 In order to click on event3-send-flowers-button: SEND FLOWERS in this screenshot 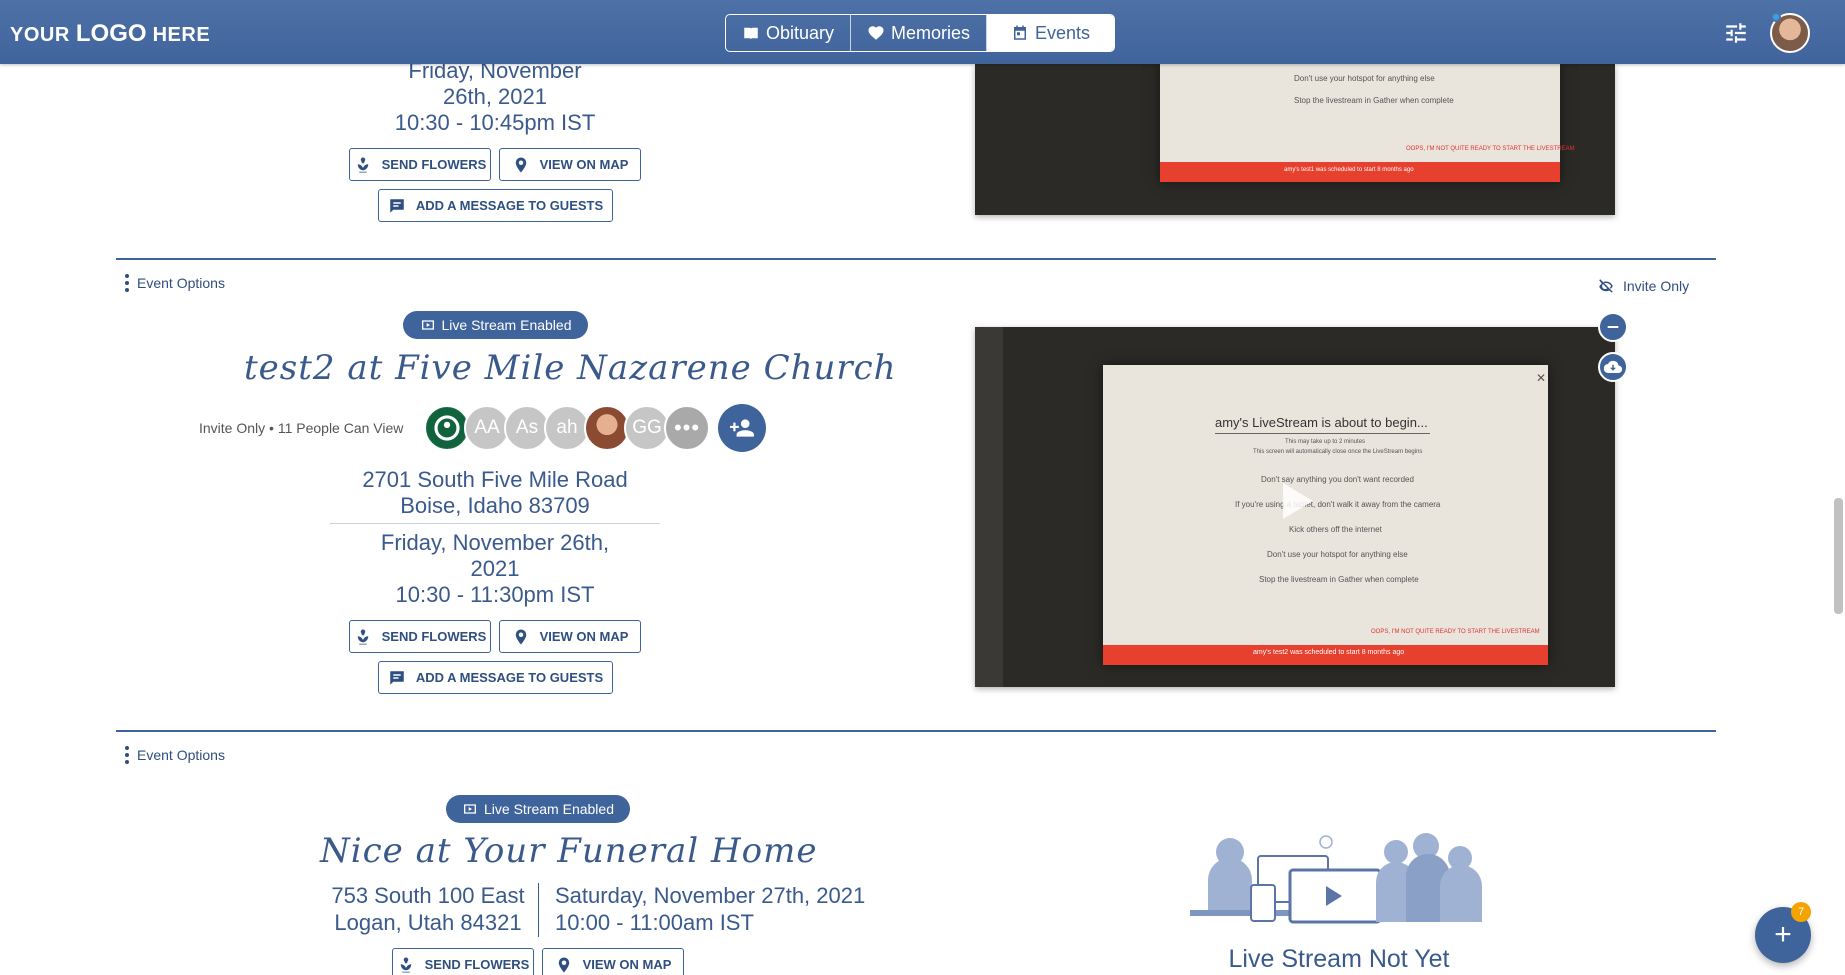, I will do `click(463, 961)`.